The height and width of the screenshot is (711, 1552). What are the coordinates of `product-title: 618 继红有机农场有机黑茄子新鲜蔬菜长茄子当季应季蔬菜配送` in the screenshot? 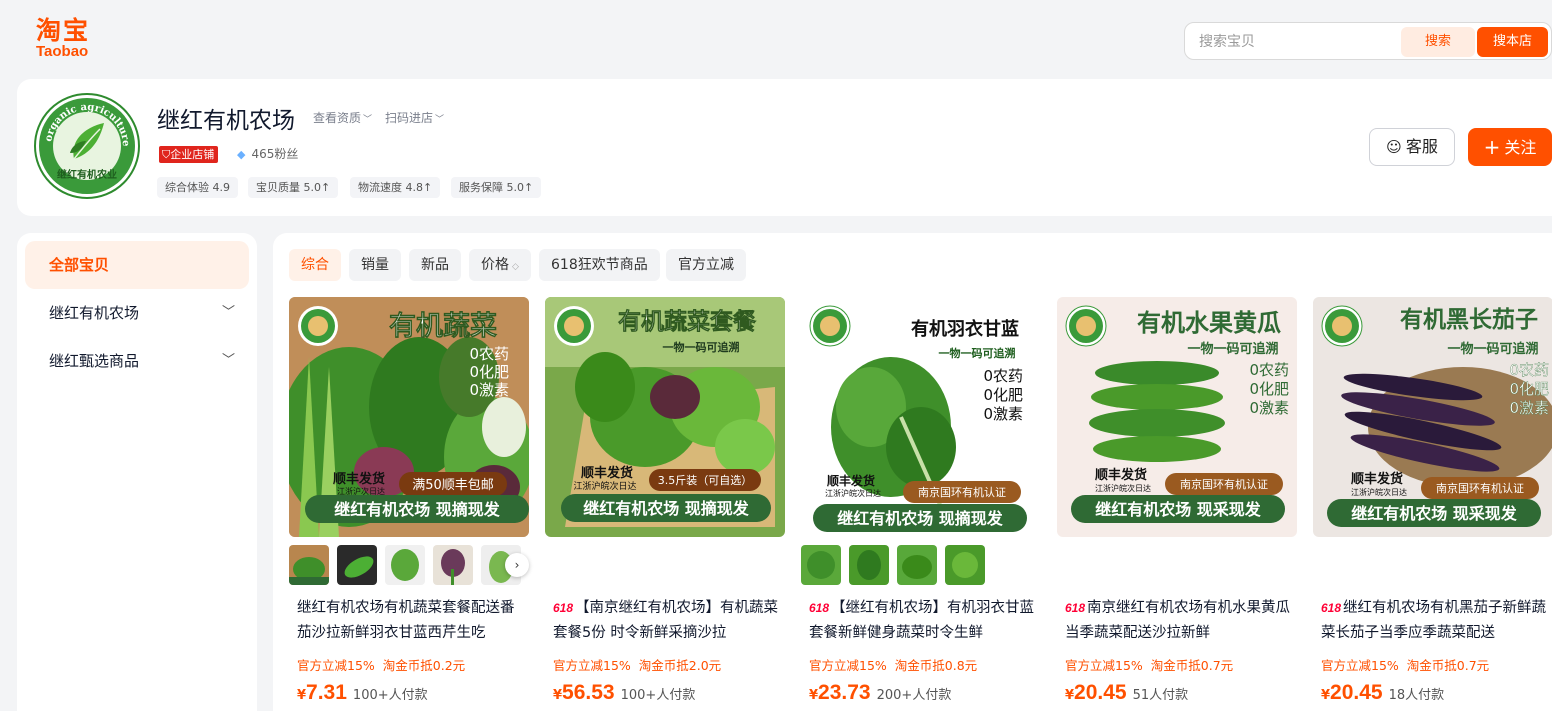 It's located at (1435, 620).